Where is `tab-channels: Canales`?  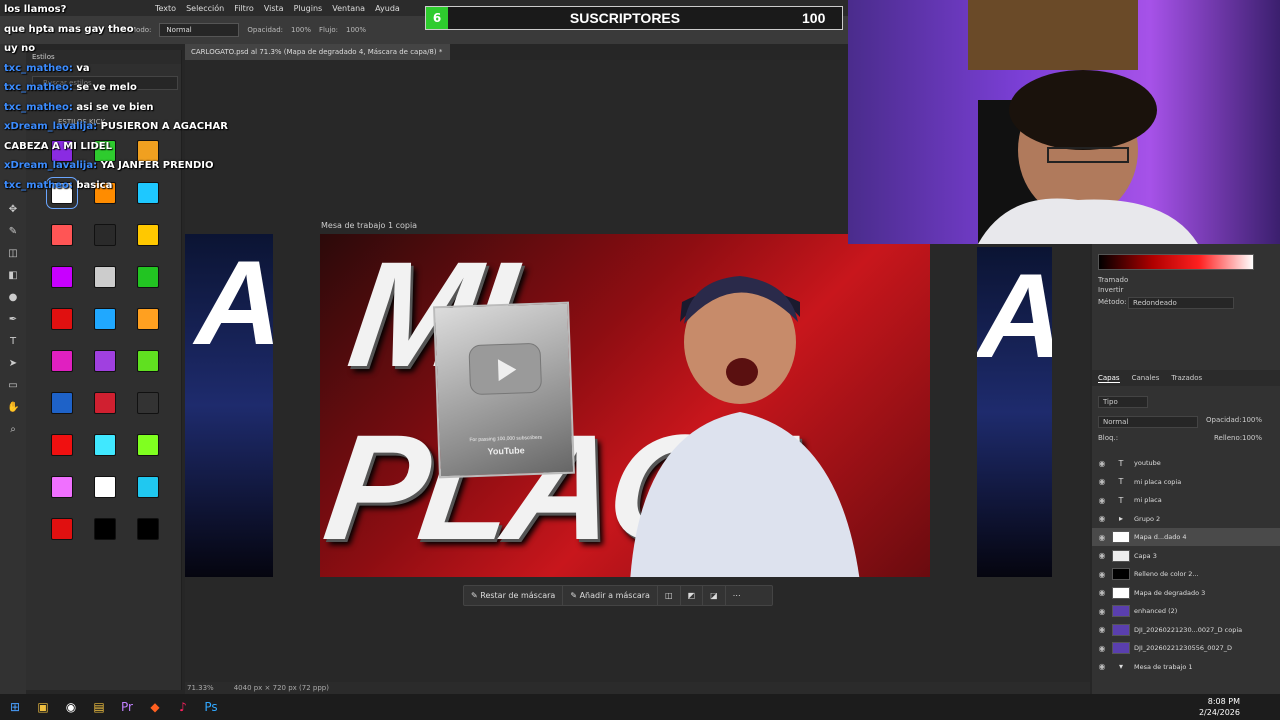 tab-channels: Canales is located at coordinates (1146, 378).